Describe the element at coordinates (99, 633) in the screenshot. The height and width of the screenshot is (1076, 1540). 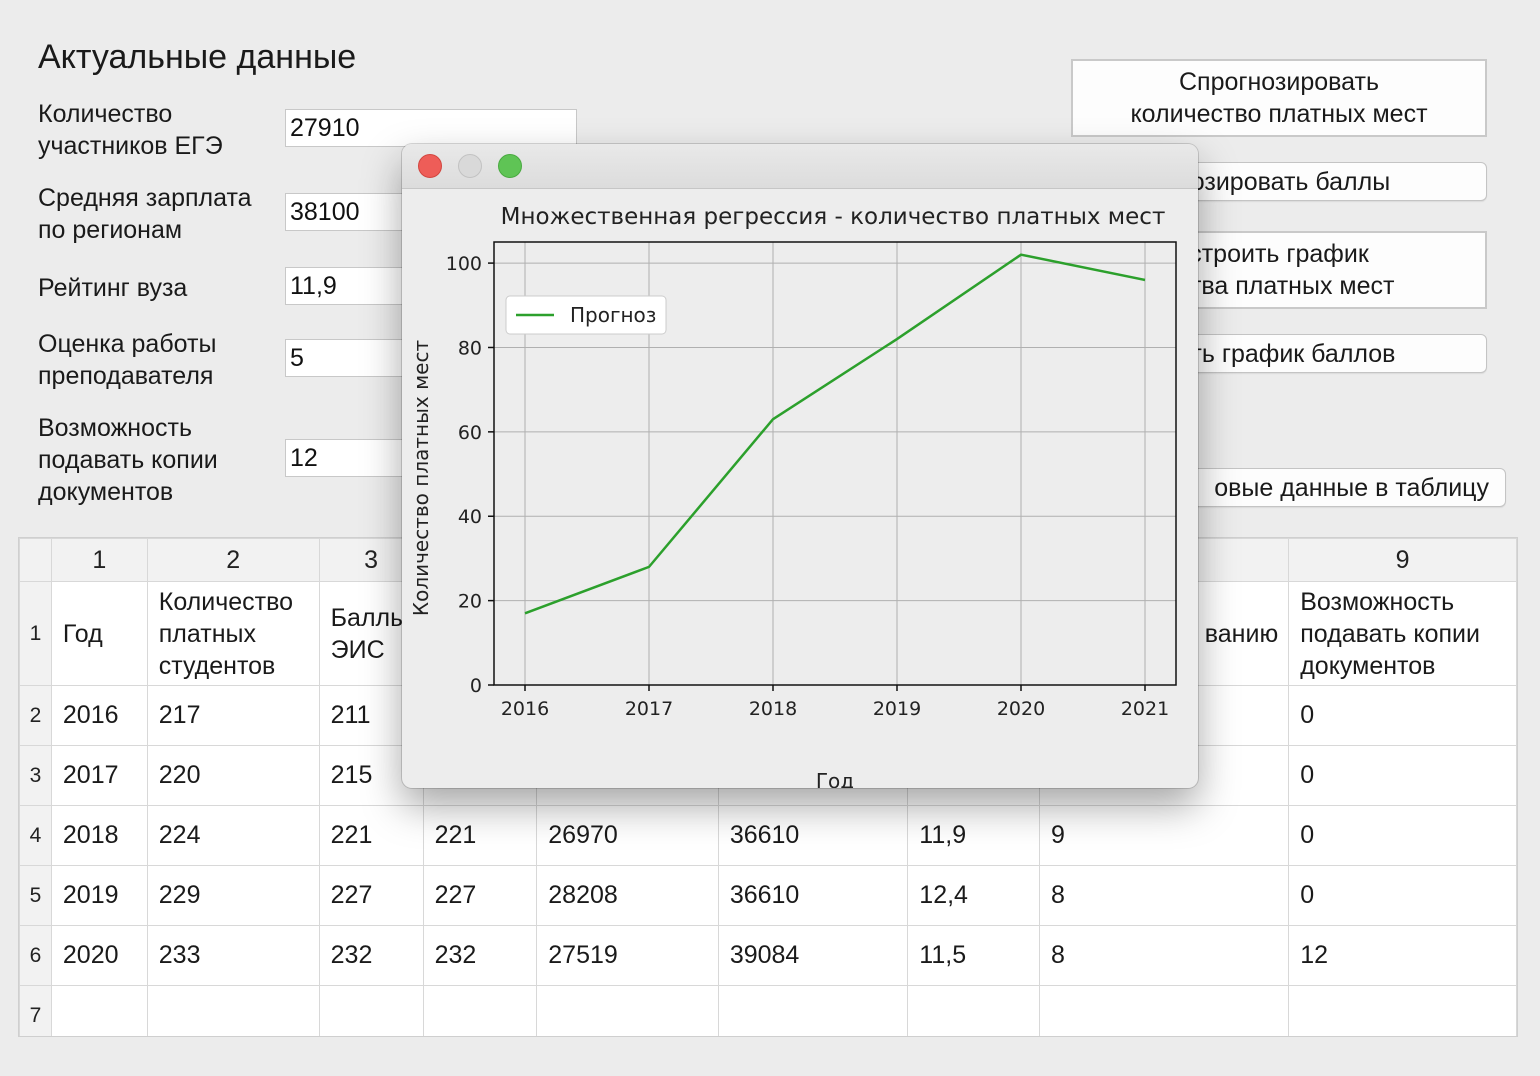
I see `table-cell: Год` at that location.